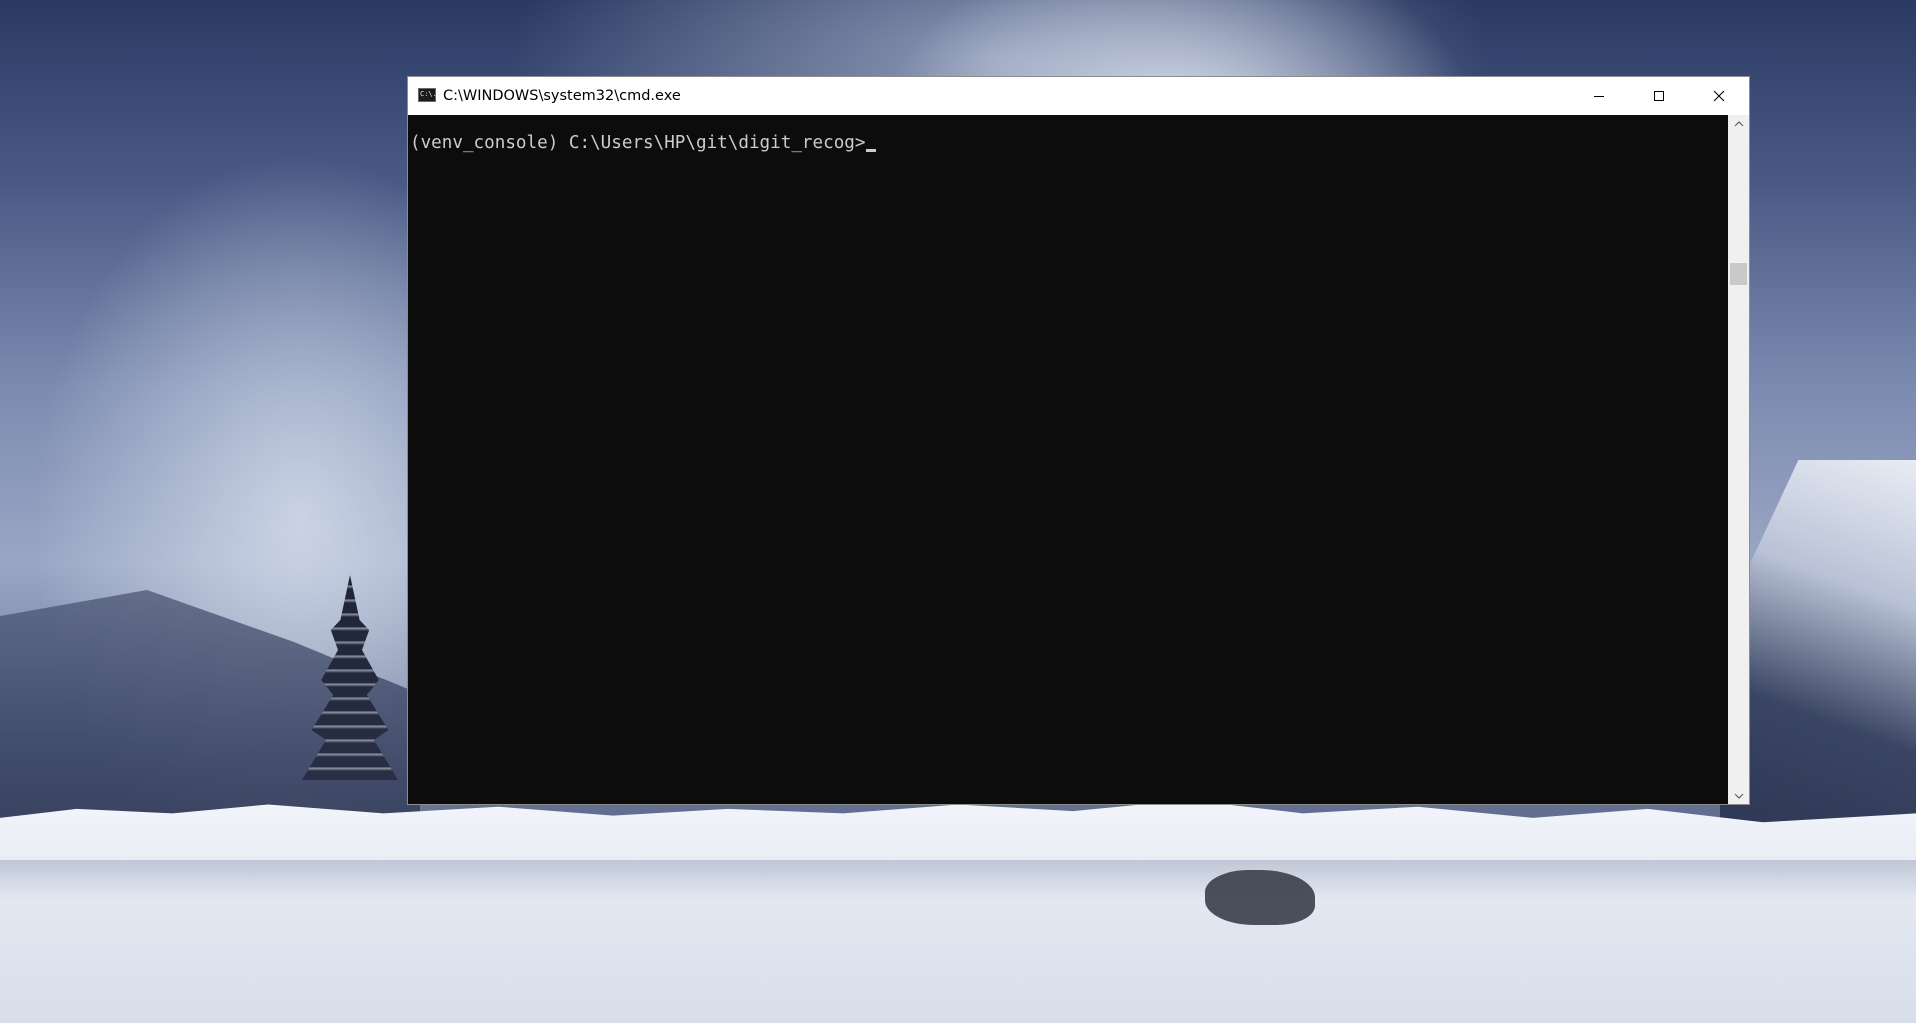 This screenshot has width=1916, height=1023. What do you see at coordinates (958, 880) in the screenshot?
I see `wallpaper-snow-shadow` at bounding box center [958, 880].